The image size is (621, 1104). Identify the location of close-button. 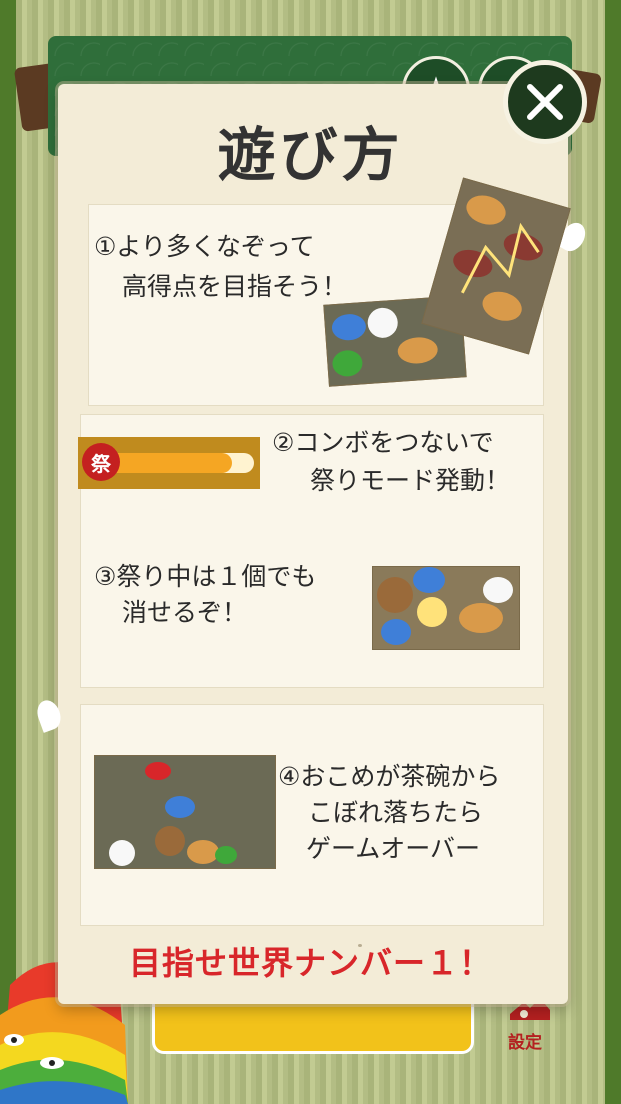
(545, 102).